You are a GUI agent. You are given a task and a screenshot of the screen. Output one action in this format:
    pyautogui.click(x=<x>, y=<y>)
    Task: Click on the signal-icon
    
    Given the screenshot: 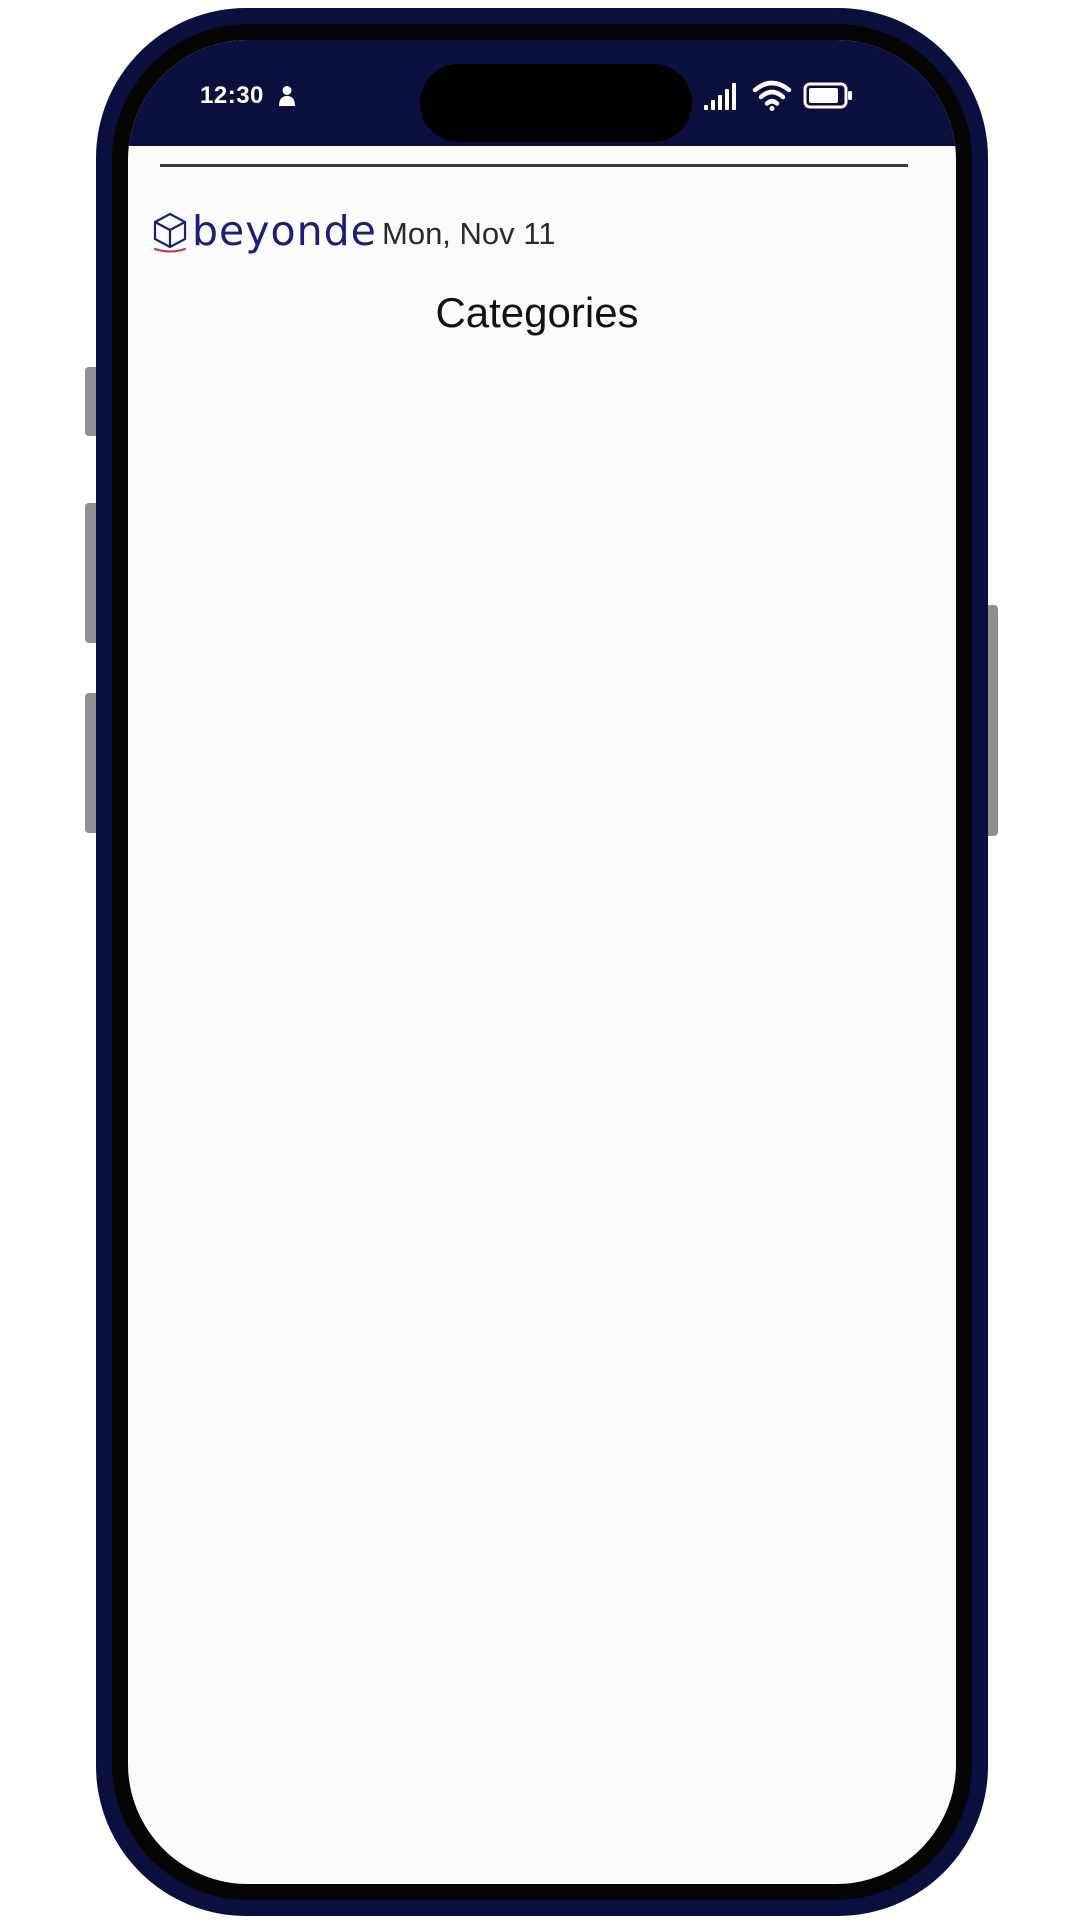 What is the action you would take?
    pyautogui.click(x=720, y=96)
    